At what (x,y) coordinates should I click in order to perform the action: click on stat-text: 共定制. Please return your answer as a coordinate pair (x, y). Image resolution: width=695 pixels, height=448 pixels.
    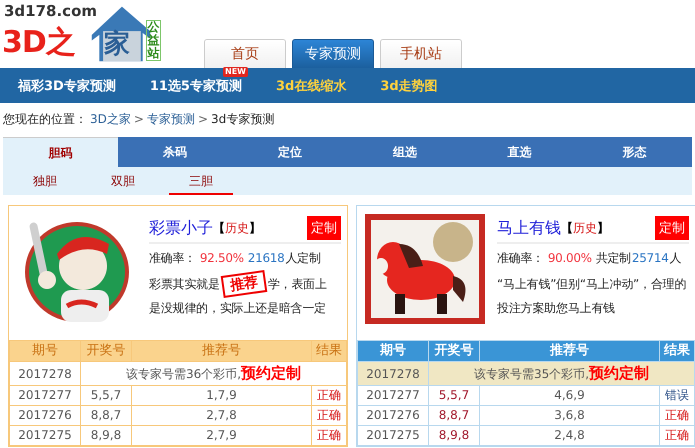
    Looking at the image, I should click on (613, 258).